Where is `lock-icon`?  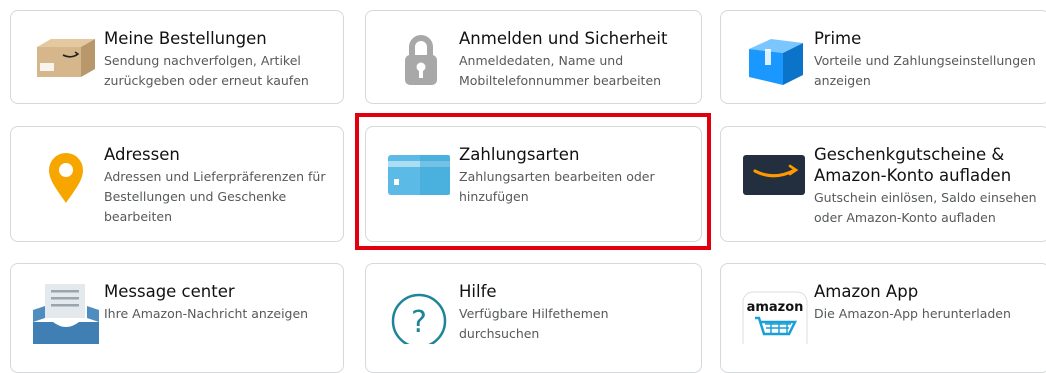
lock-icon is located at coordinates (421, 58).